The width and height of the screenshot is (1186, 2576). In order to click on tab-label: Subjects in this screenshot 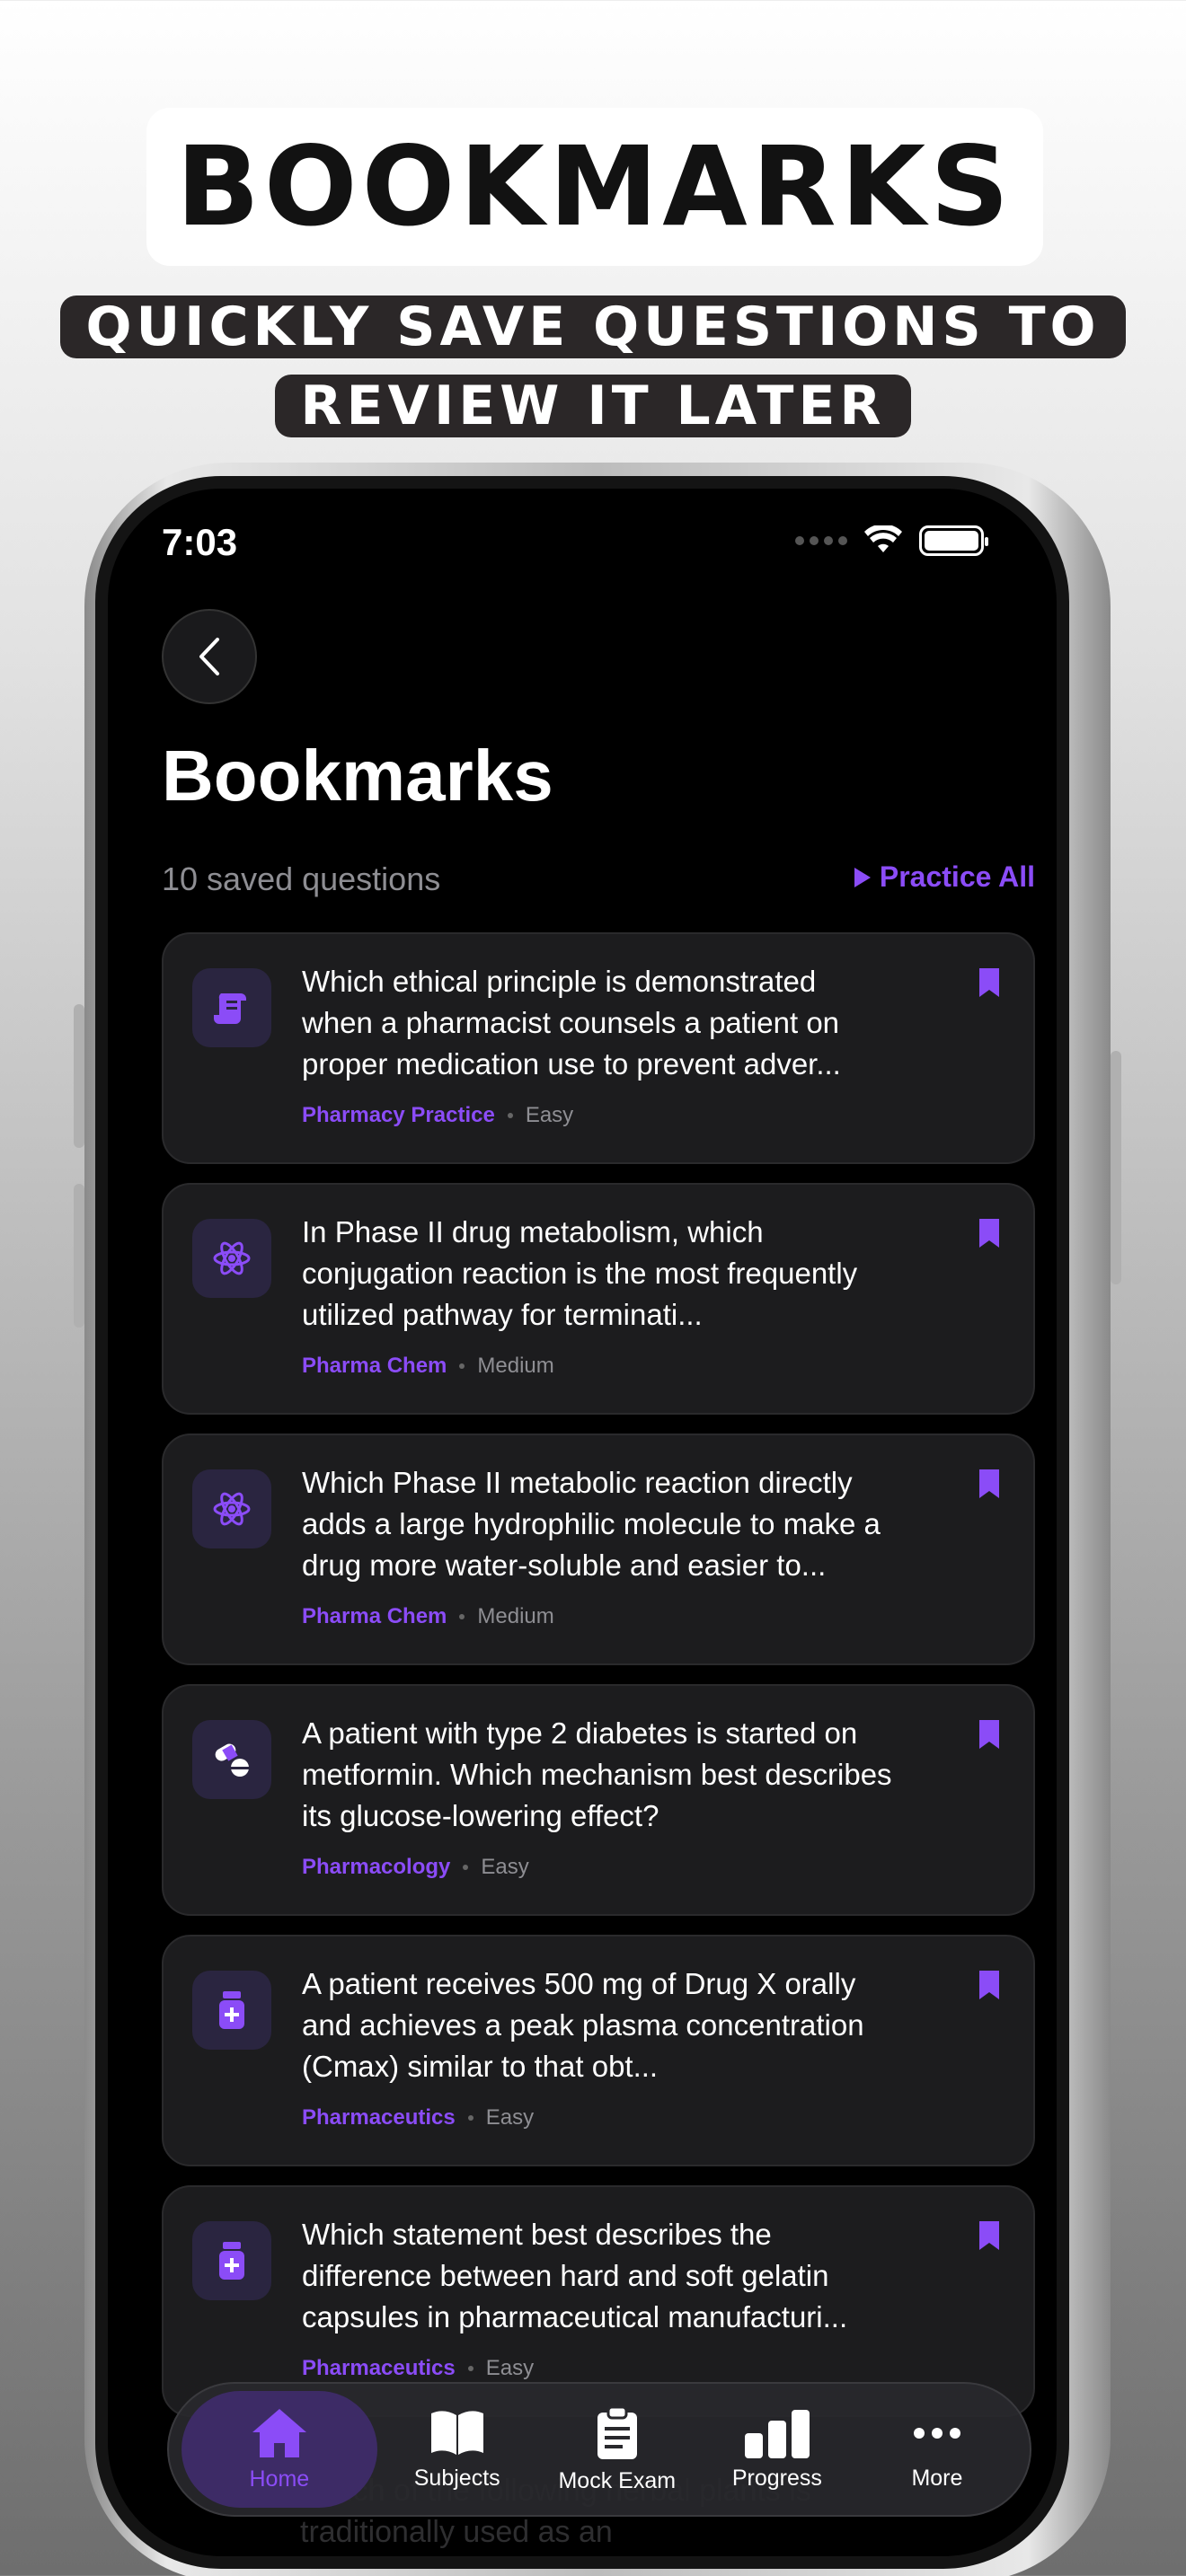, I will do `click(456, 2478)`.